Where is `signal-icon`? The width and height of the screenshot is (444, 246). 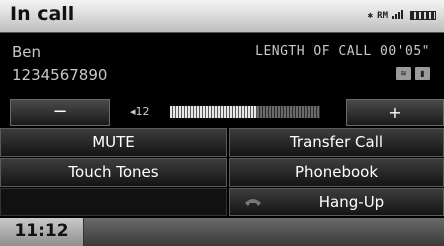
signal-icon is located at coordinates (399, 15).